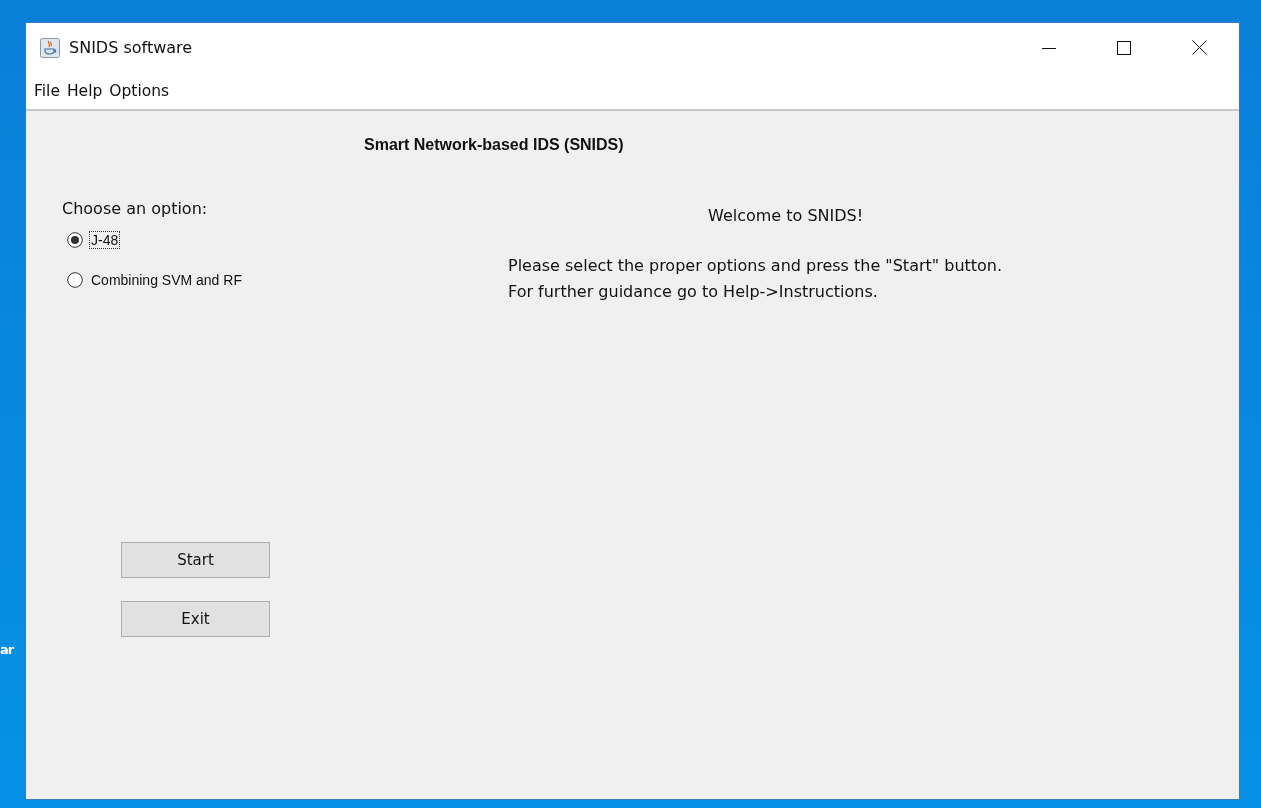  I want to click on desktop-icon-label: ar, so click(7, 649).